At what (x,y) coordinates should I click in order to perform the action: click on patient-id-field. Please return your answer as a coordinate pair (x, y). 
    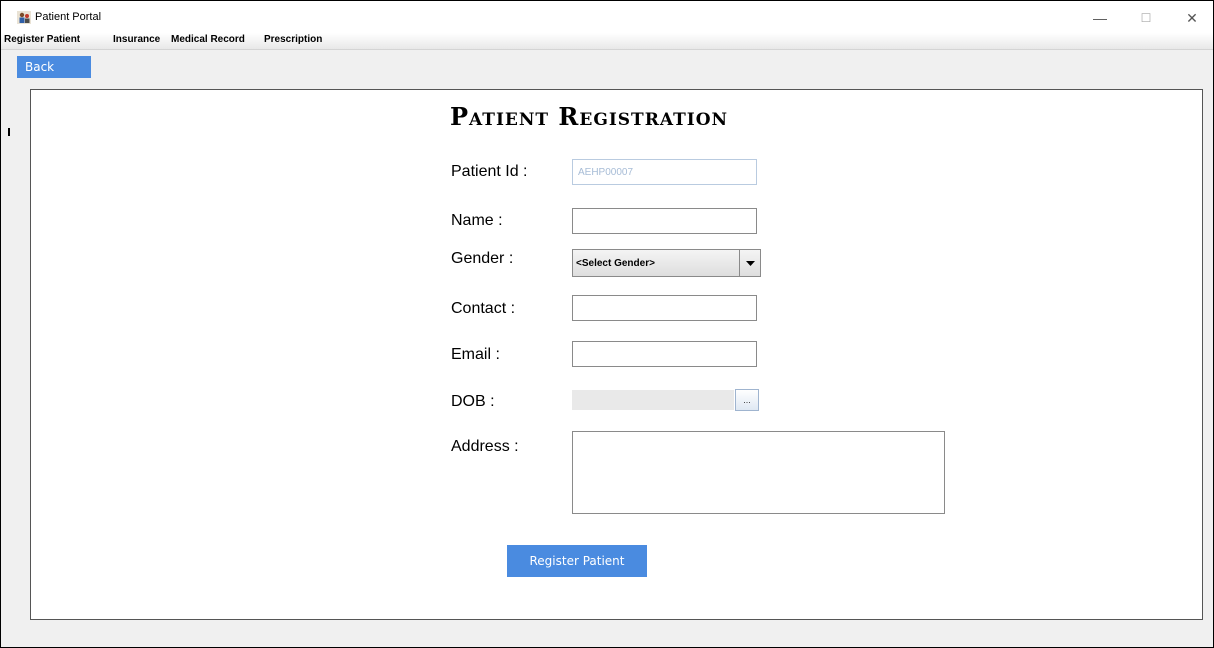
    Looking at the image, I should click on (664, 172).